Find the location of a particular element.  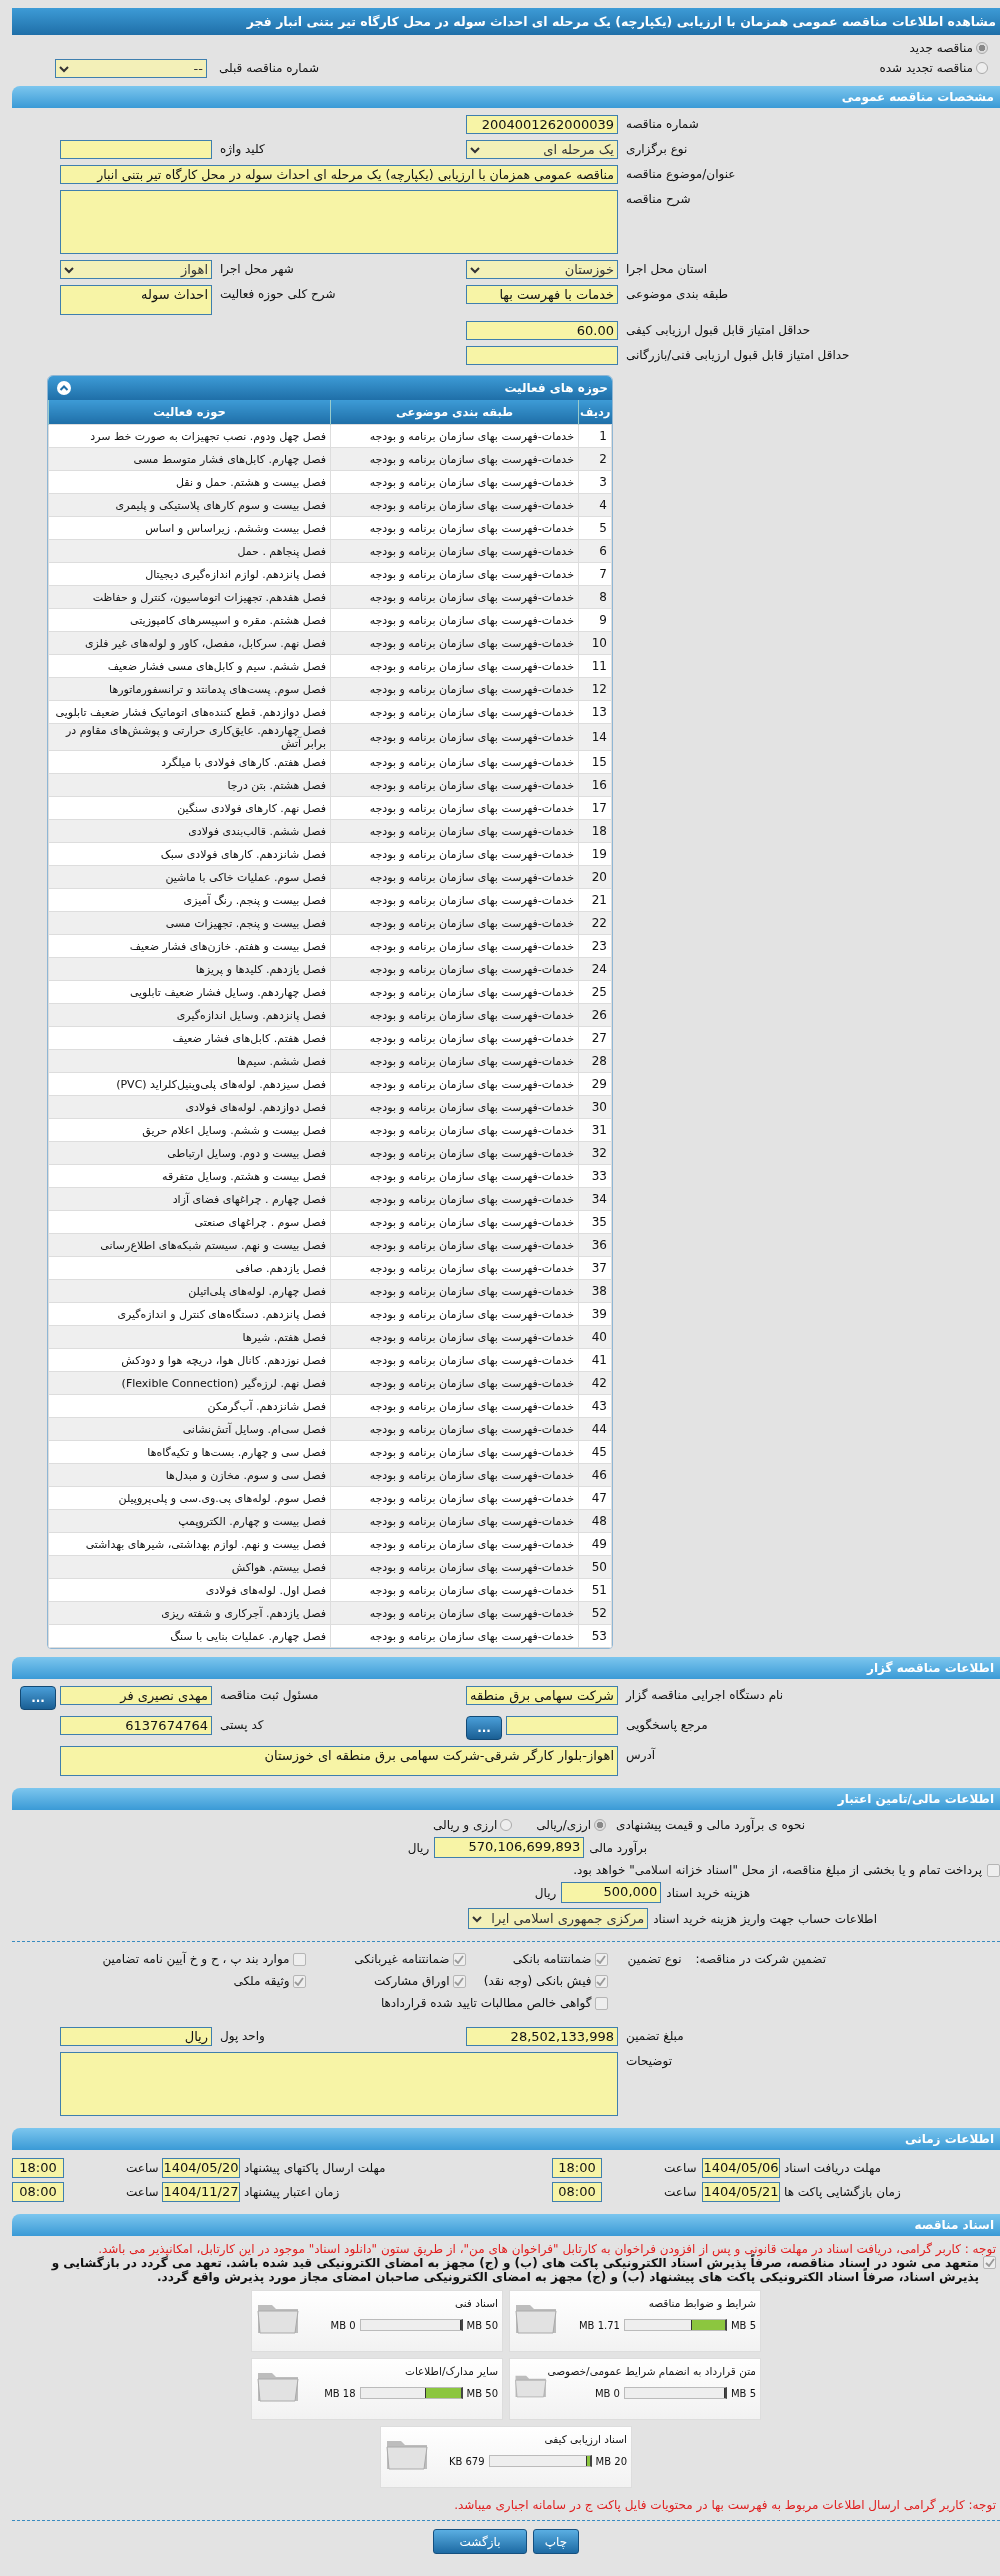

checkbox-label: پرداخت تمام و یا بخشی از مبلغ مناقصه، از محل "اسناد خزانه اسلامی" خواهد بود. is located at coordinates (777, 1870).